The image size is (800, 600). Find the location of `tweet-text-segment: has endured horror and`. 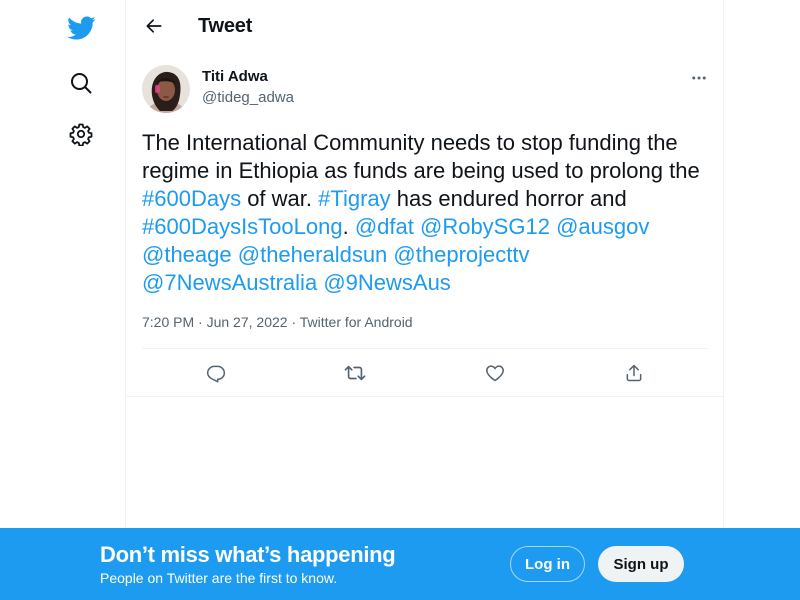

tweet-text-segment: has endured horror and is located at coordinates (508, 198).